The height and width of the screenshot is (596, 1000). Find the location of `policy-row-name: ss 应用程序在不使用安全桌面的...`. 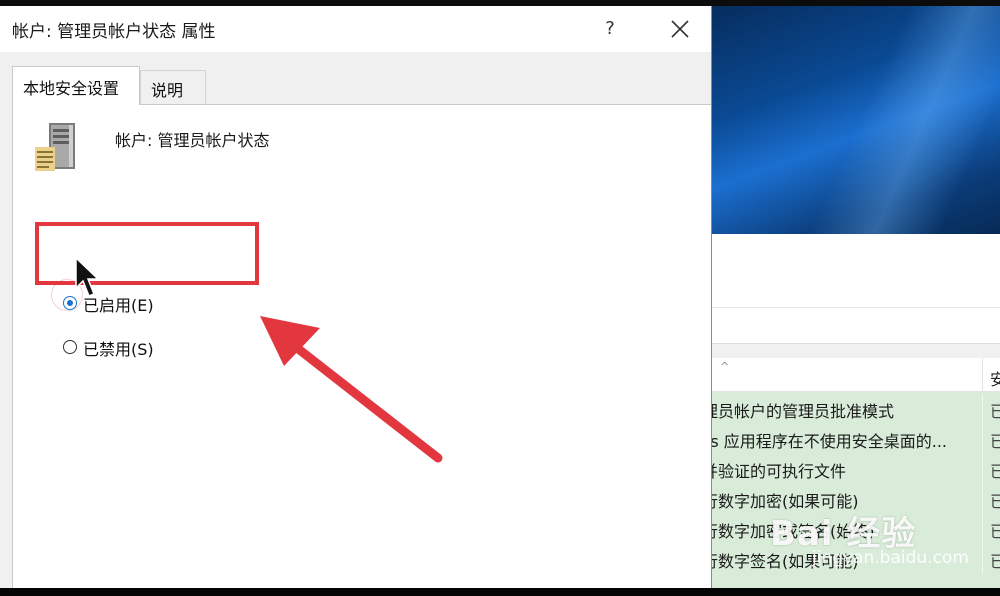

policy-row-name: ss 应用程序在不使用安全桌面的... is located at coordinates (830, 441).